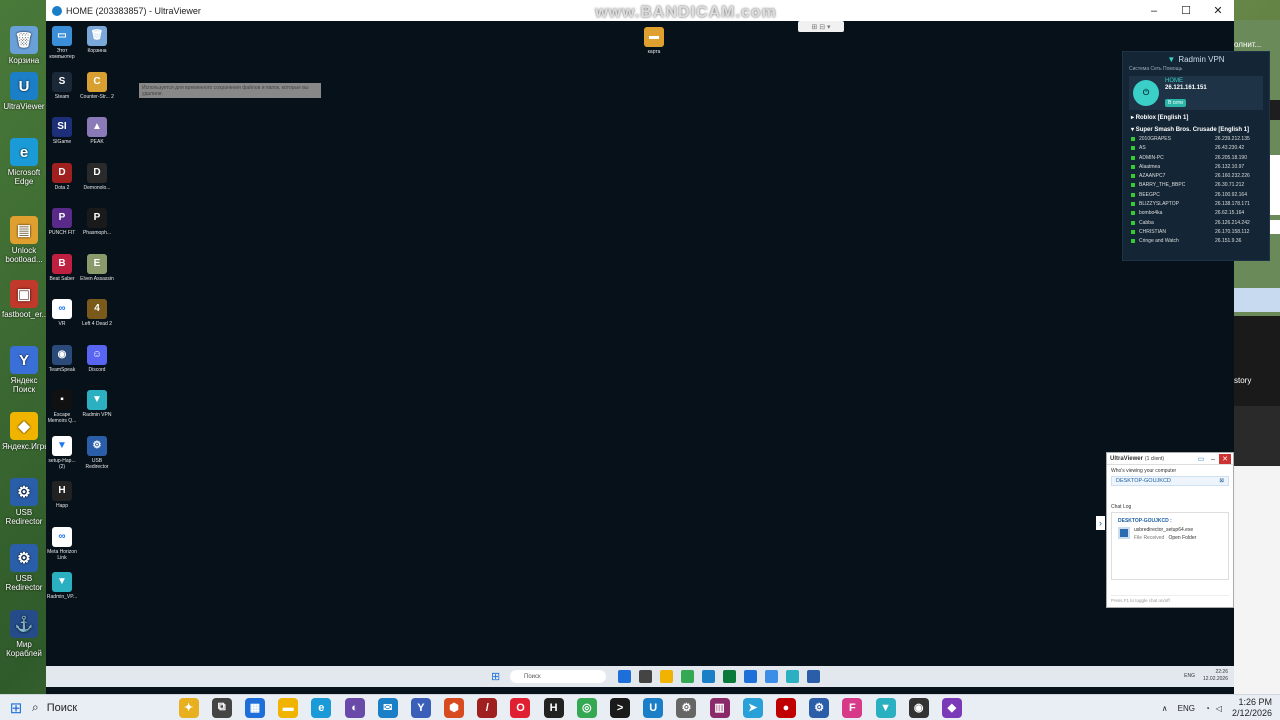 This screenshot has width=1280, height=720. What do you see at coordinates (1100, 523) in the screenshot?
I see `chat-toggle-arrow-icon: ›` at bounding box center [1100, 523].